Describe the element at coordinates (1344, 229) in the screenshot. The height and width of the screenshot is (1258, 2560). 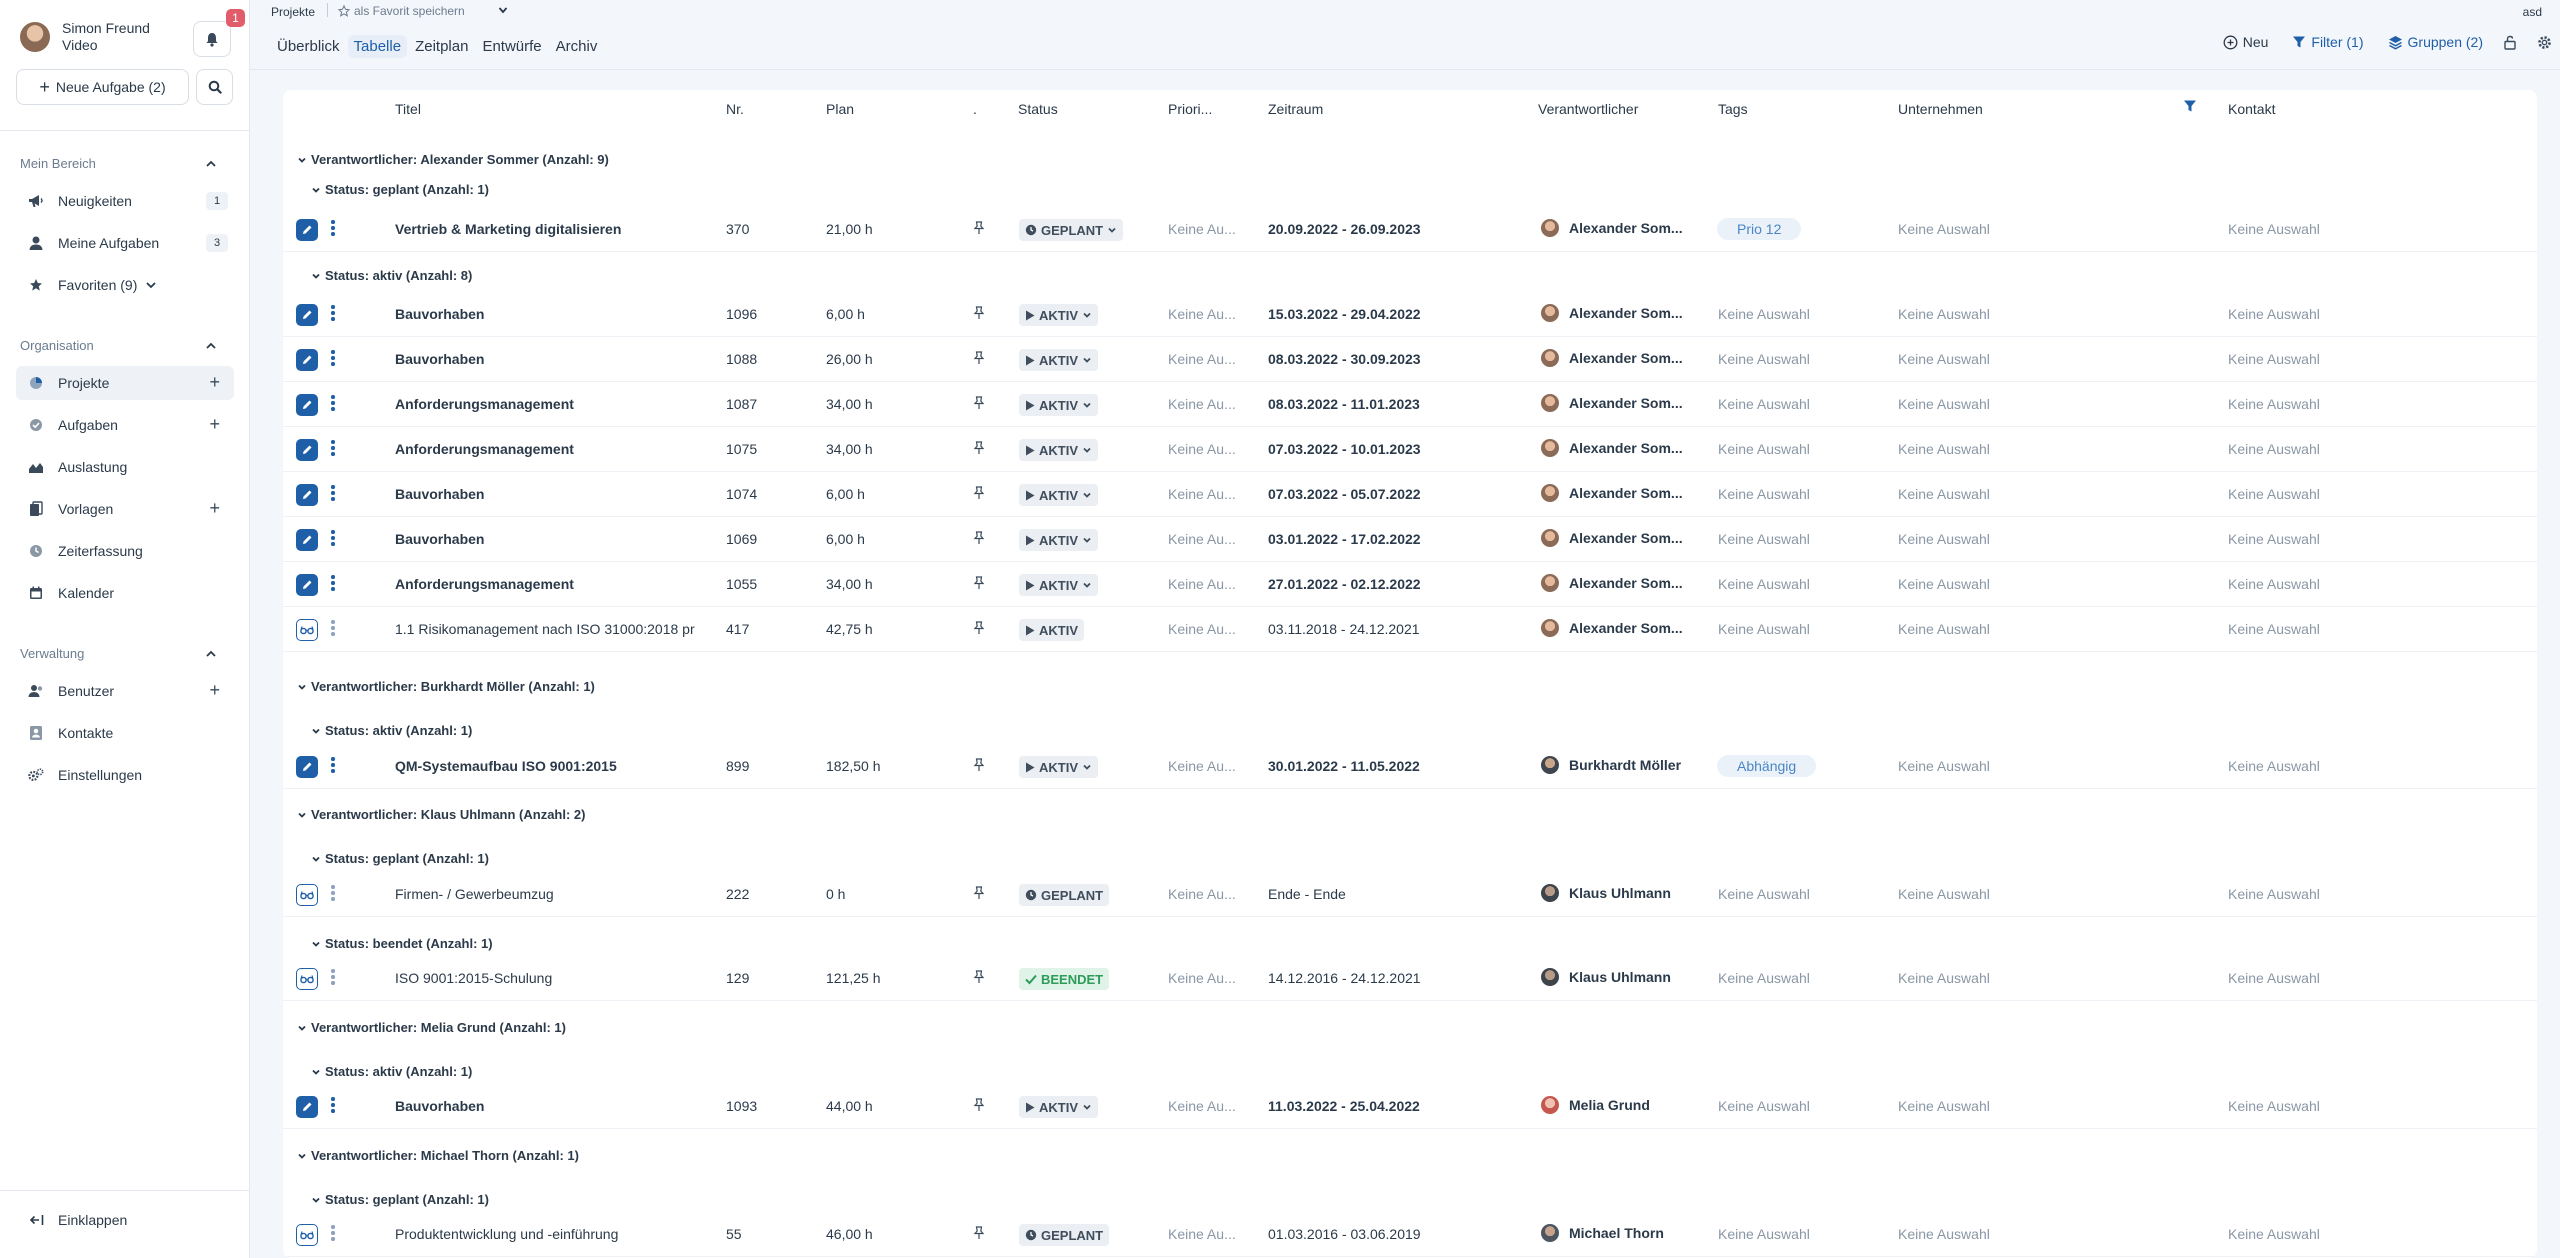
I see `period: 20.09.2022 - 26.09.2023` at that location.